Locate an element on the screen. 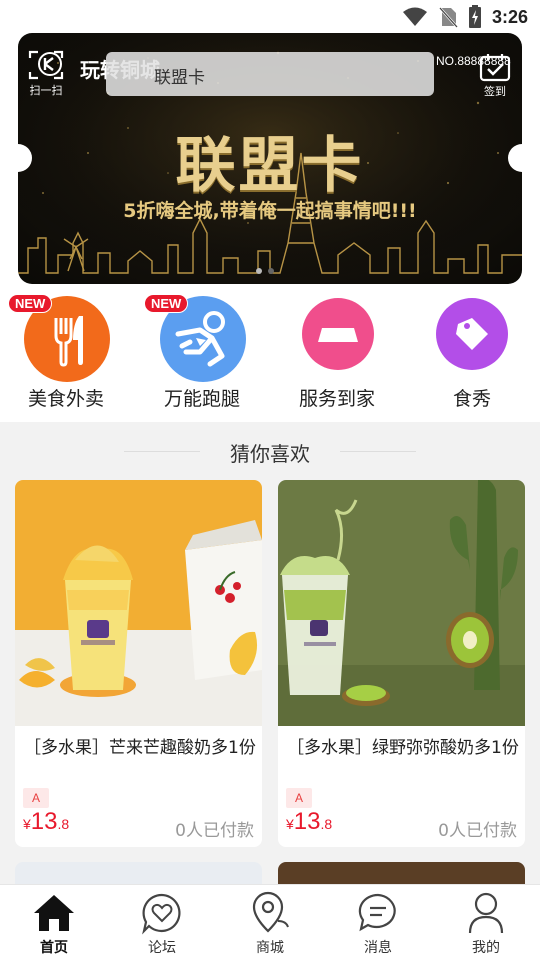  banner-notch-left is located at coordinates (18, 158).